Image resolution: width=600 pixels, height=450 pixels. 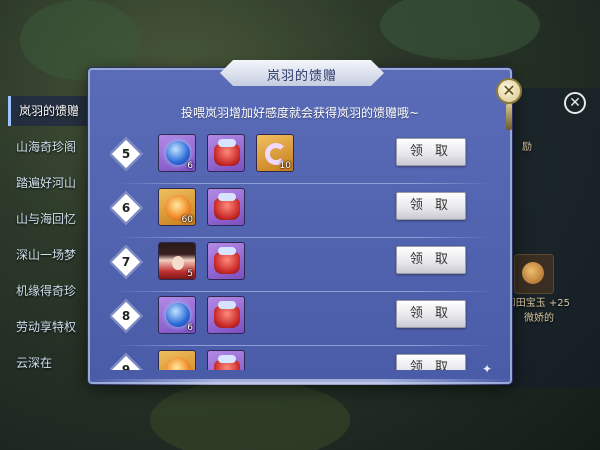 I want to click on level-number: 8, so click(x=126, y=316).